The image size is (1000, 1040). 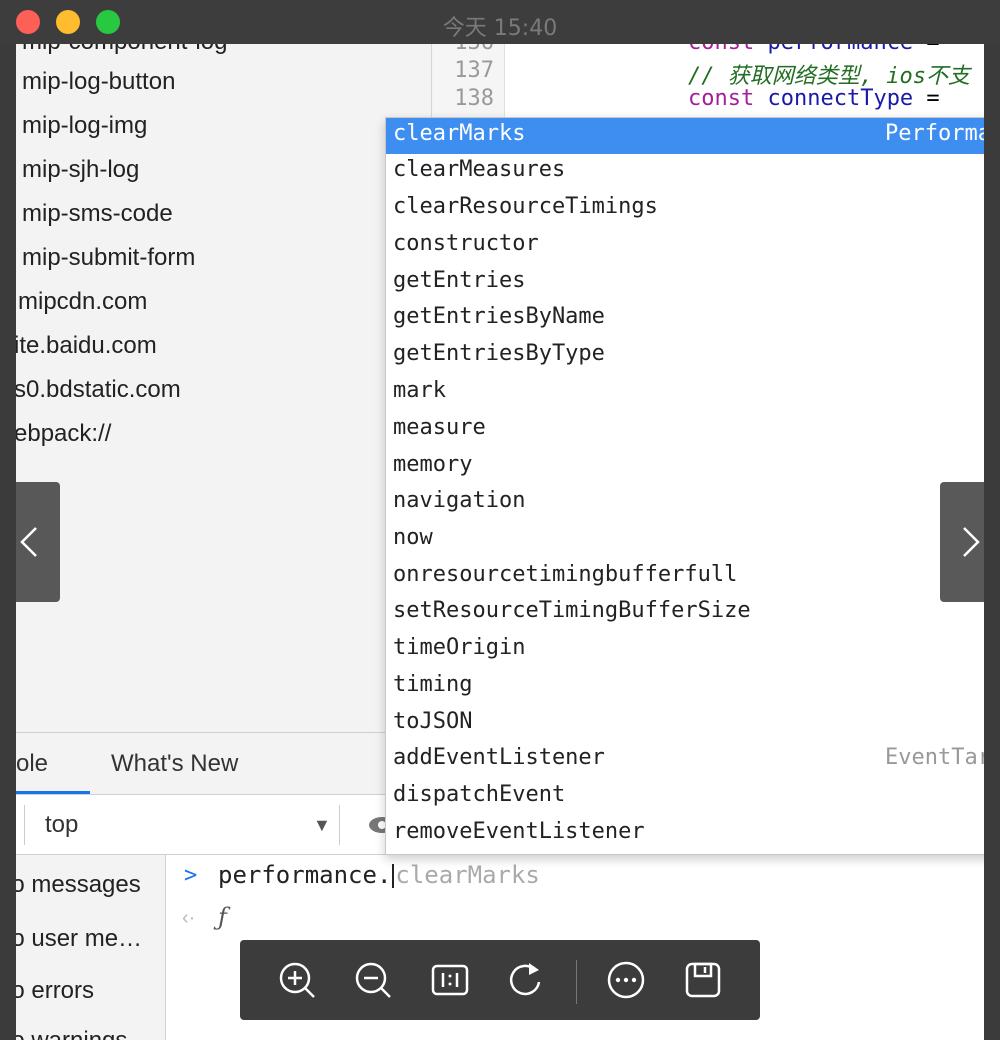 What do you see at coordinates (97, 214) in the screenshot?
I see `tree-item: mip-sms-code` at bounding box center [97, 214].